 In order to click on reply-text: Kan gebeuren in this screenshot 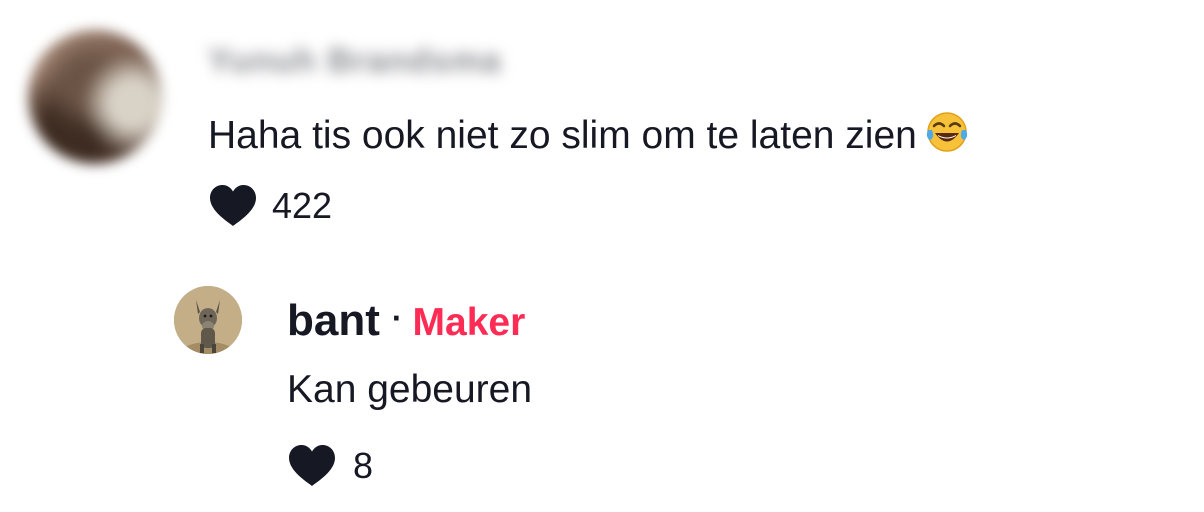, I will do `click(410, 389)`.